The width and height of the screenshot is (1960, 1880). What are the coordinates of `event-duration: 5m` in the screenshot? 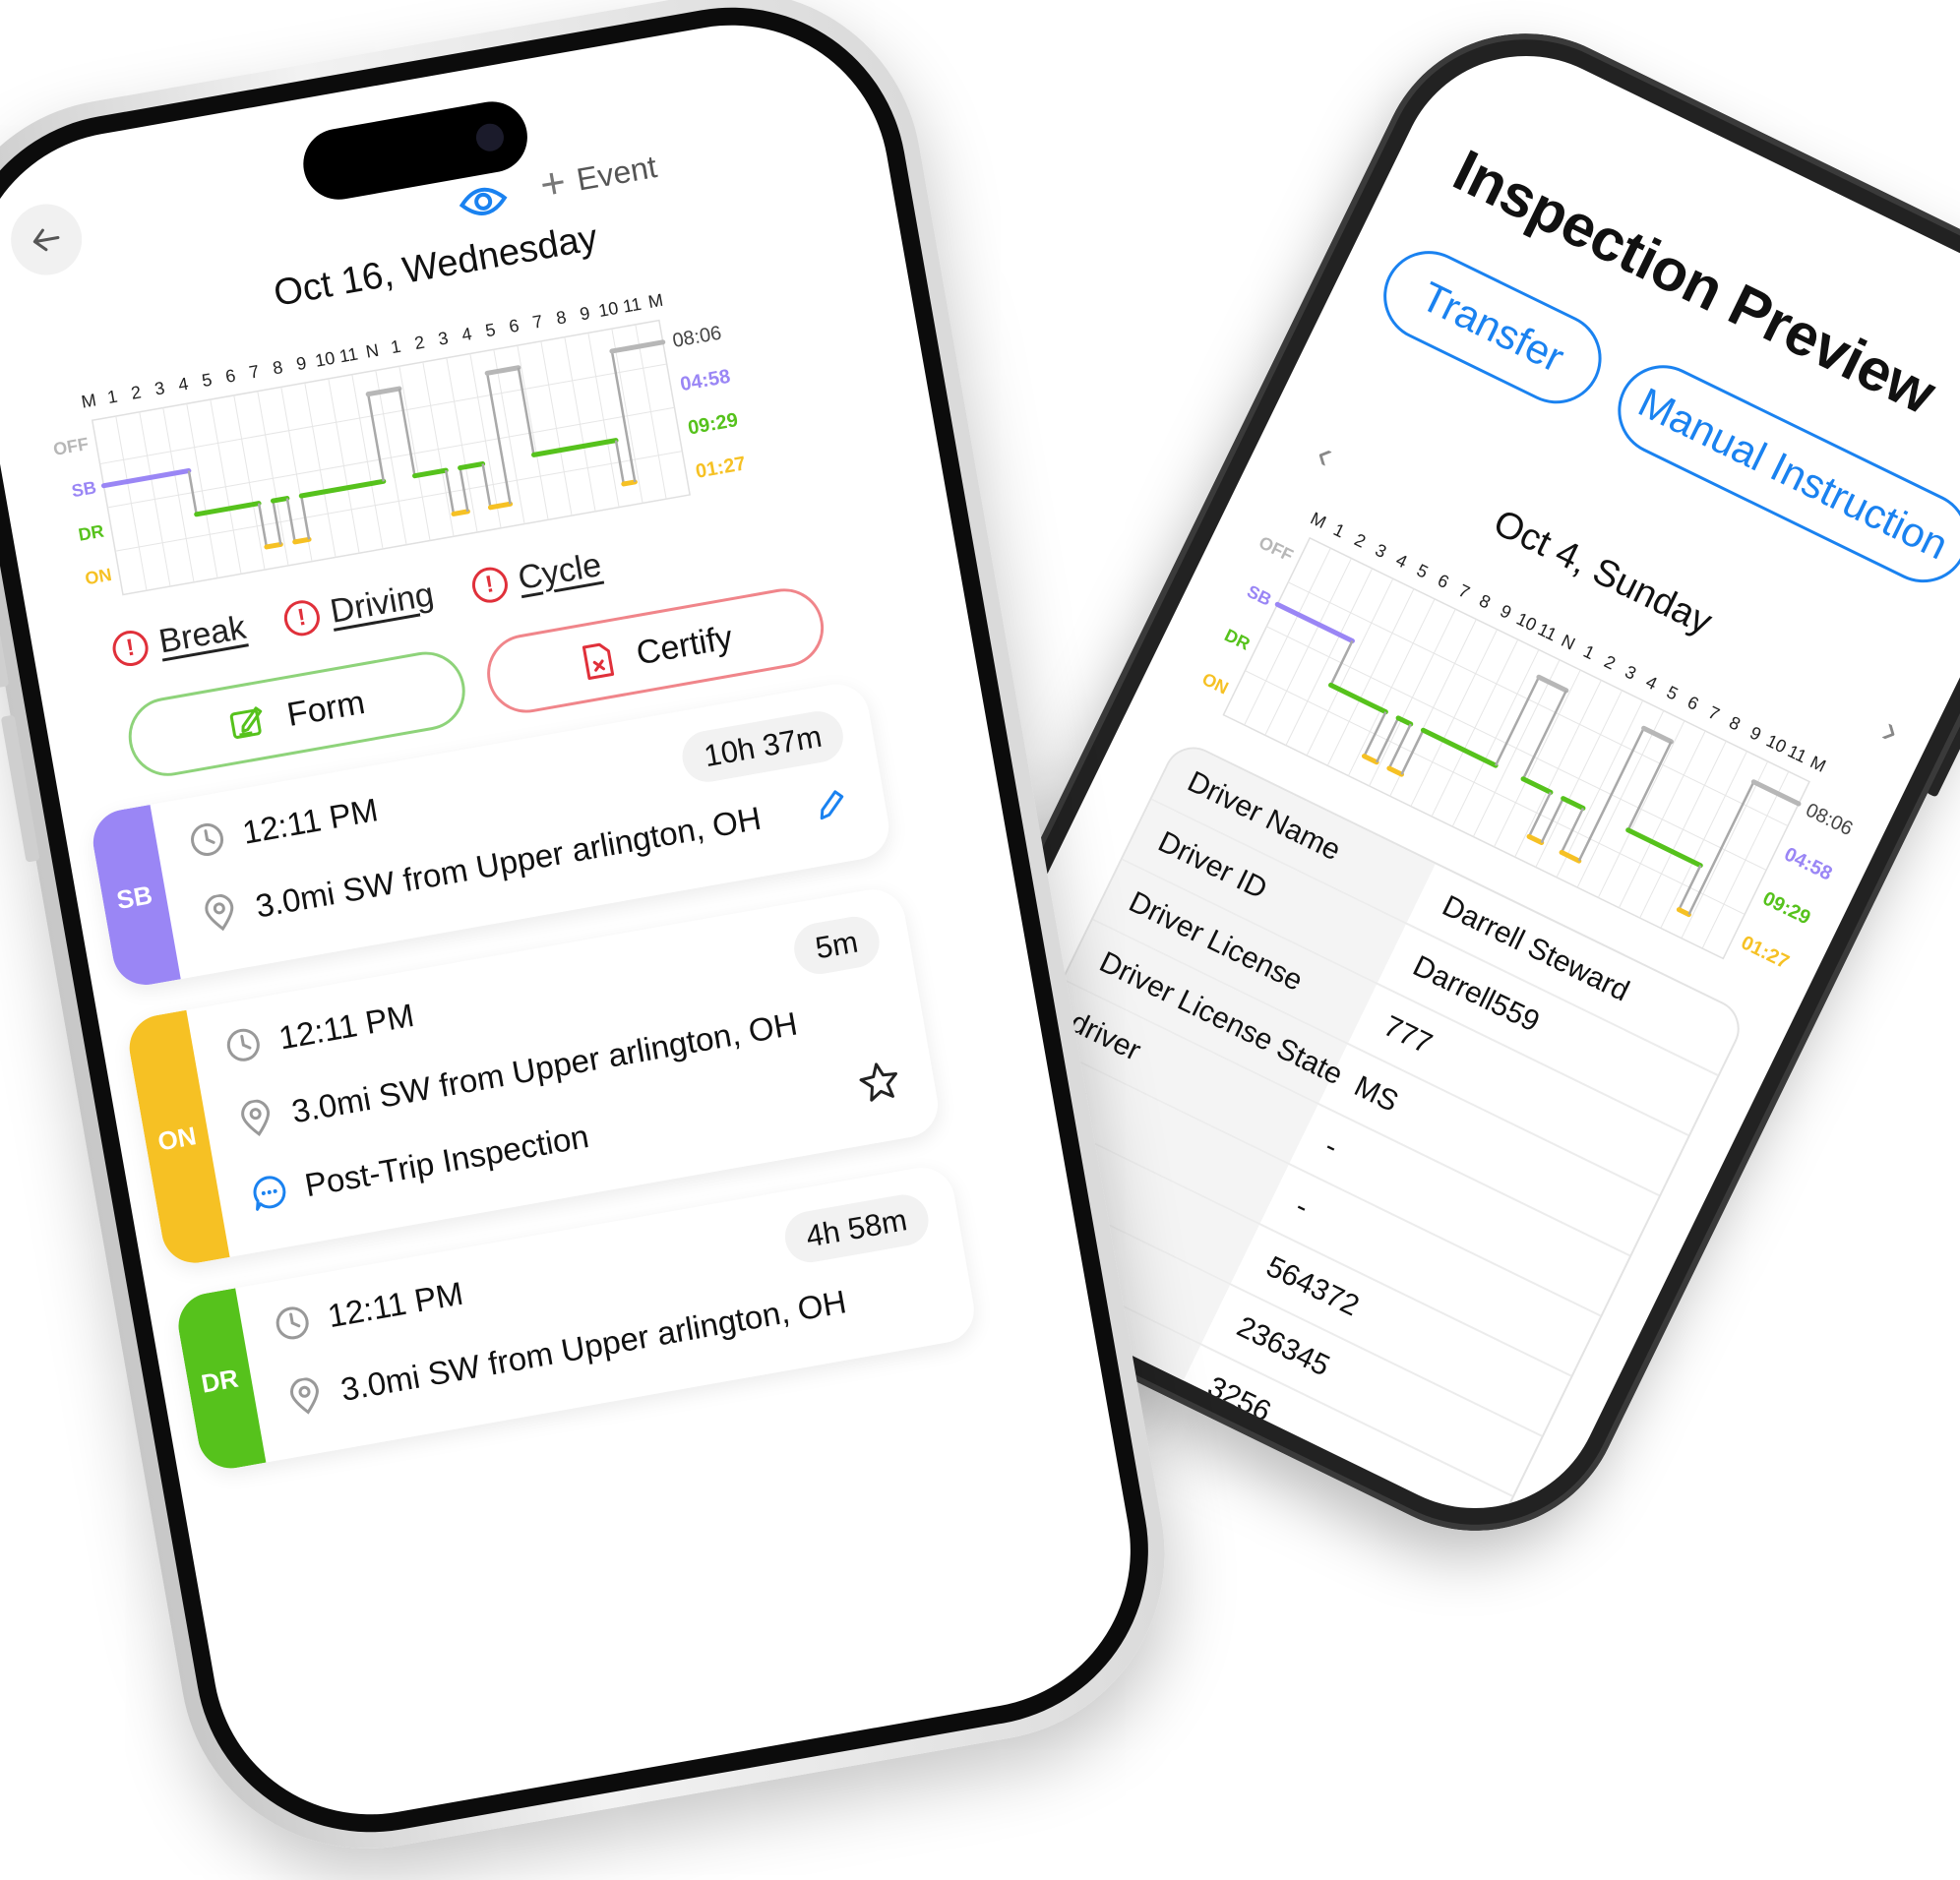 It's located at (836, 945).